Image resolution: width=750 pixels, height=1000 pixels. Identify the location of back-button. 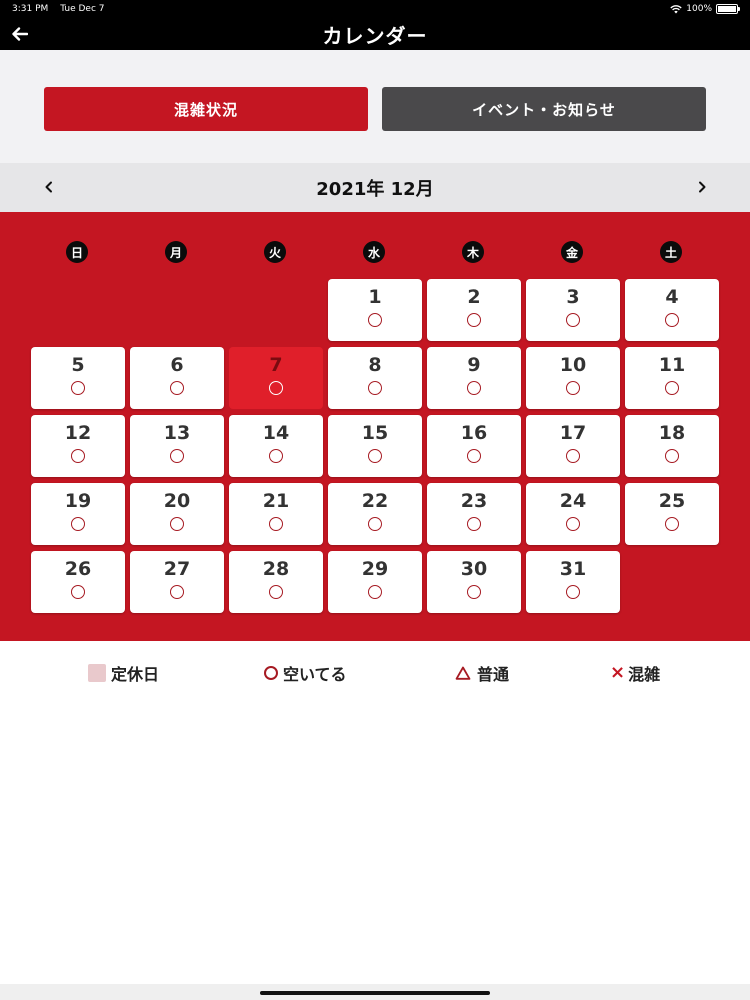
(20, 34).